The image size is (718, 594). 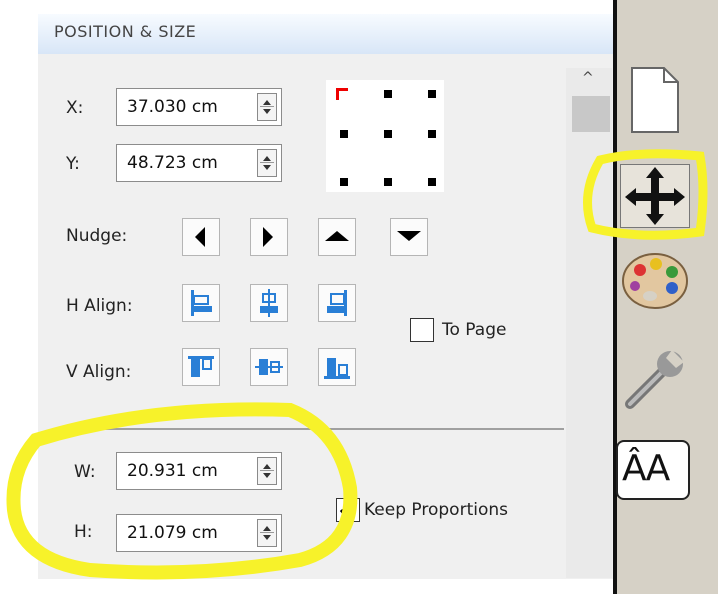 What do you see at coordinates (645, 194) in the screenshot?
I see `highlight-move-tab` at bounding box center [645, 194].